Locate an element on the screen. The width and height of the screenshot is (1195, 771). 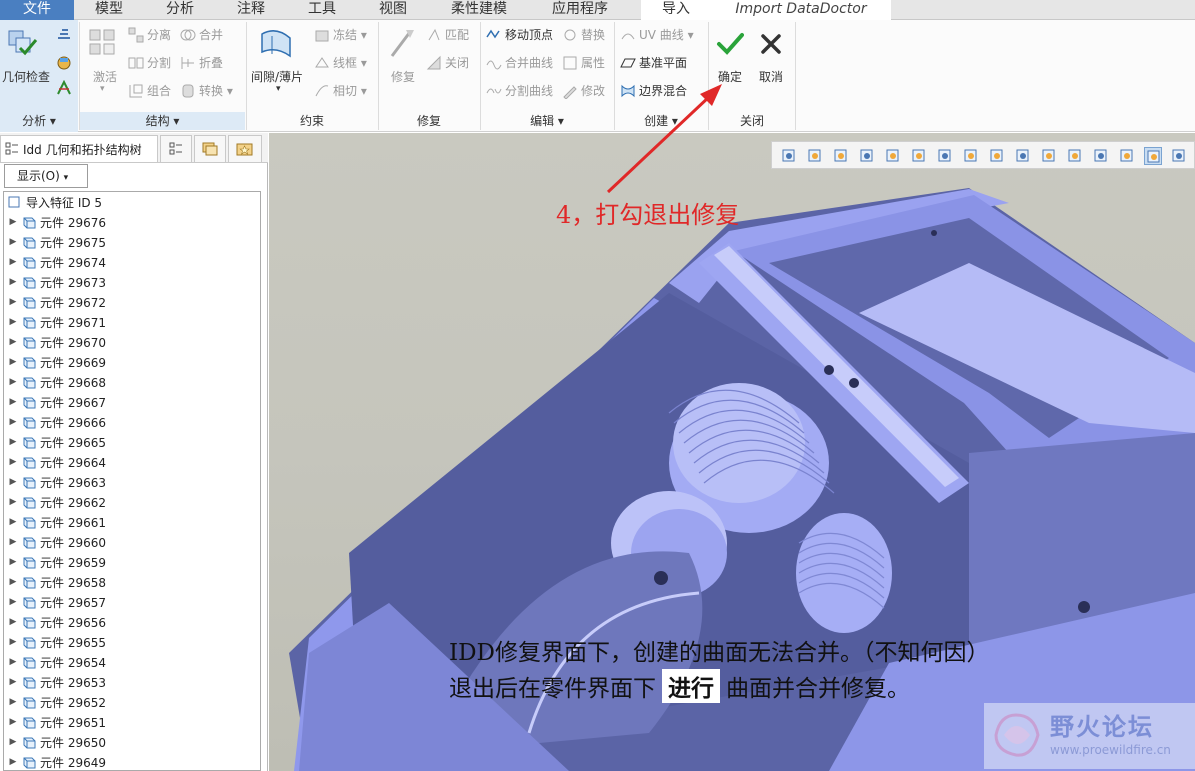
activate-label: 激活 is located at coordinates (105, 76).